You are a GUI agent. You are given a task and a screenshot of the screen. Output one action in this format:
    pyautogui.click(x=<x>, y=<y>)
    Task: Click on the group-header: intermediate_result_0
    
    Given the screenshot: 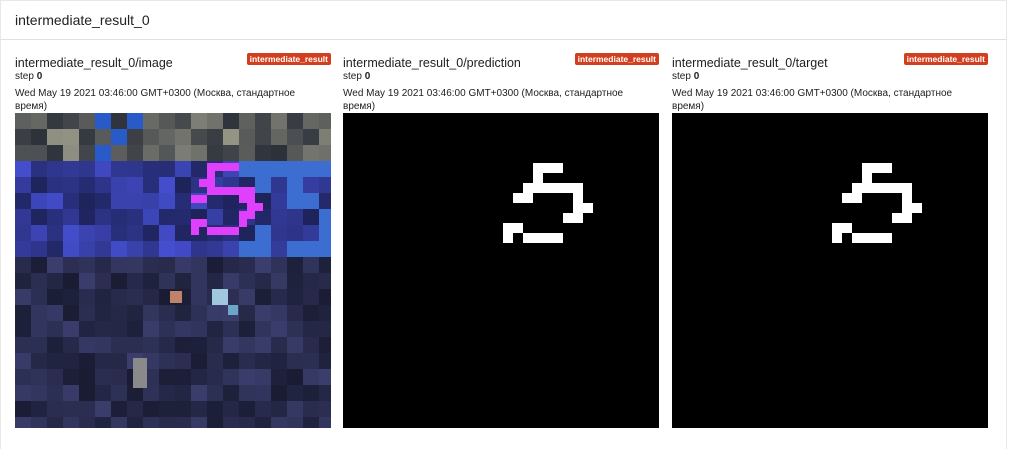 What is the action you would take?
    pyautogui.click(x=503, y=20)
    